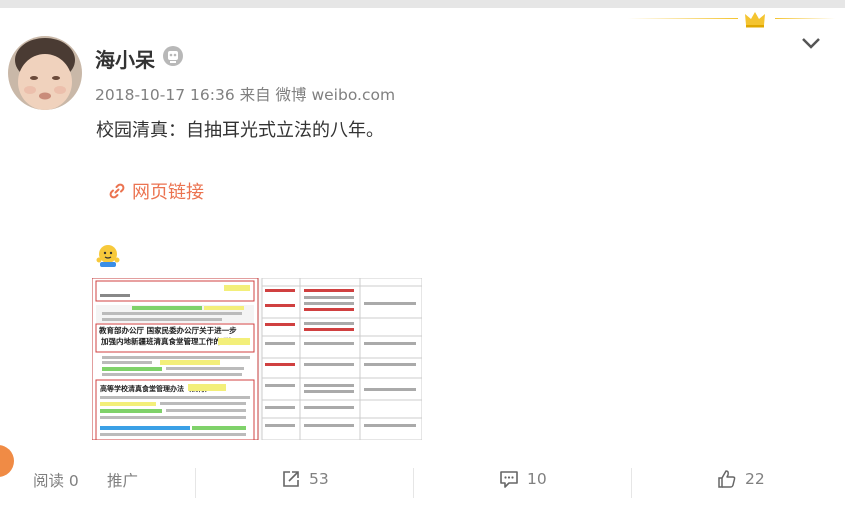 This screenshot has height=516, width=845. I want to click on post-meta: 2018-10-17 16:36 来自 微博 weibo.com, so click(245, 95).